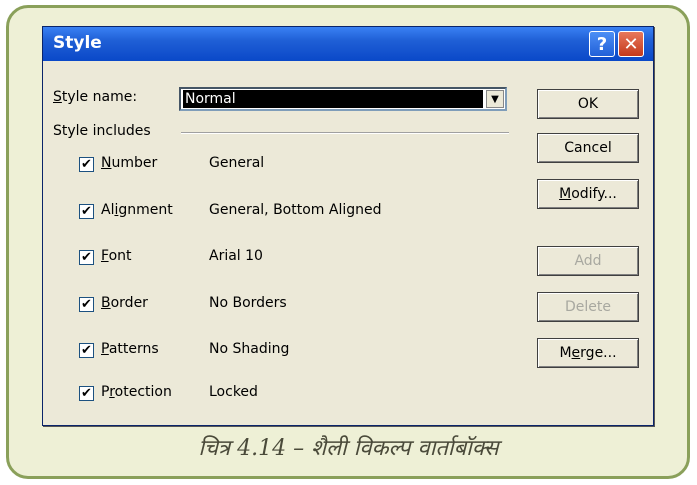 The image size is (697, 485). I want to click on alignment-label: Alignment, so click(137, 210).